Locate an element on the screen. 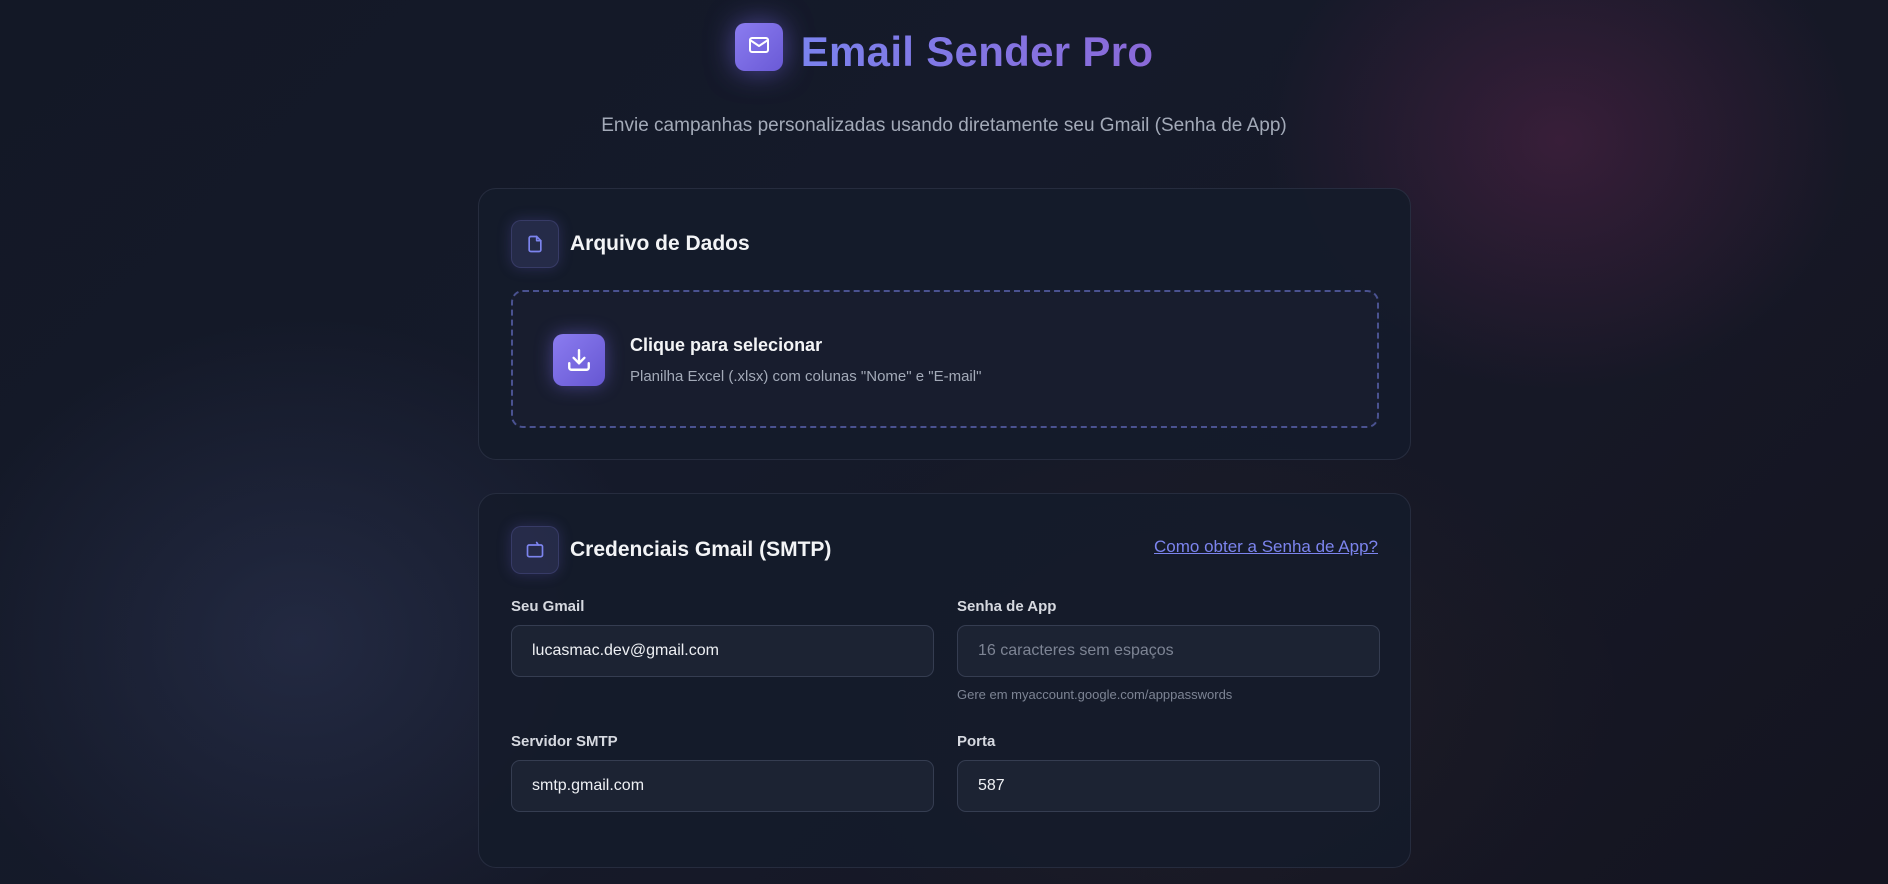 This screenshot has height=884, width=1888. app-logo is located at coordinates (758, 47).